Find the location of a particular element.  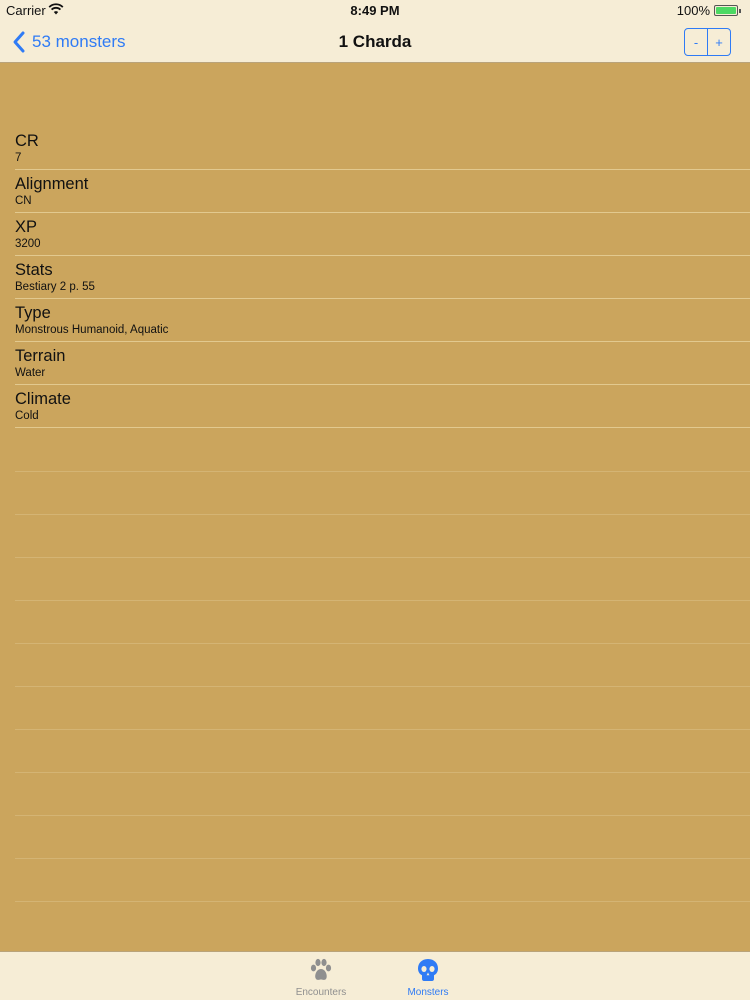

detail-row-value: 7 is located at coordinates (18, 158).